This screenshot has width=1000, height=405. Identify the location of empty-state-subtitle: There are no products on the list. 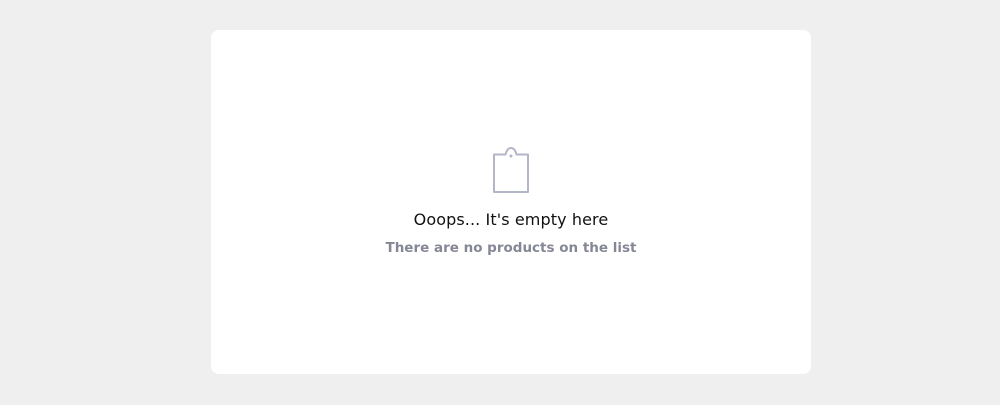
(511, 248).